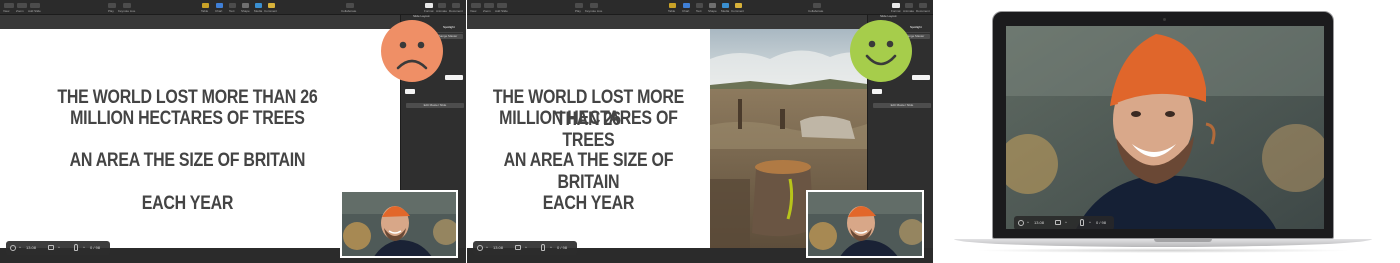 The width and height of the screenshot is (1400, 263). Describe the element at coordinates (20, 11) in the screenshot. I see `zoom-label: Zoom` at that location.